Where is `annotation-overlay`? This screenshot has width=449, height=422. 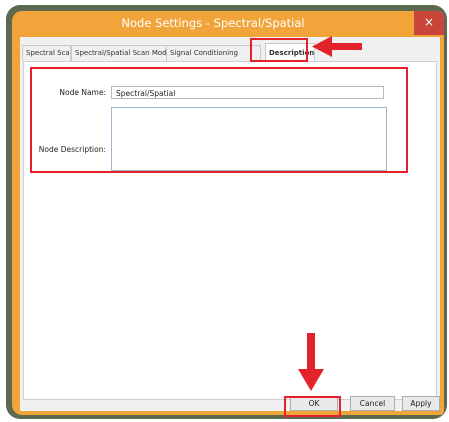 annotation-overlay is located at coordinates (330, 213).